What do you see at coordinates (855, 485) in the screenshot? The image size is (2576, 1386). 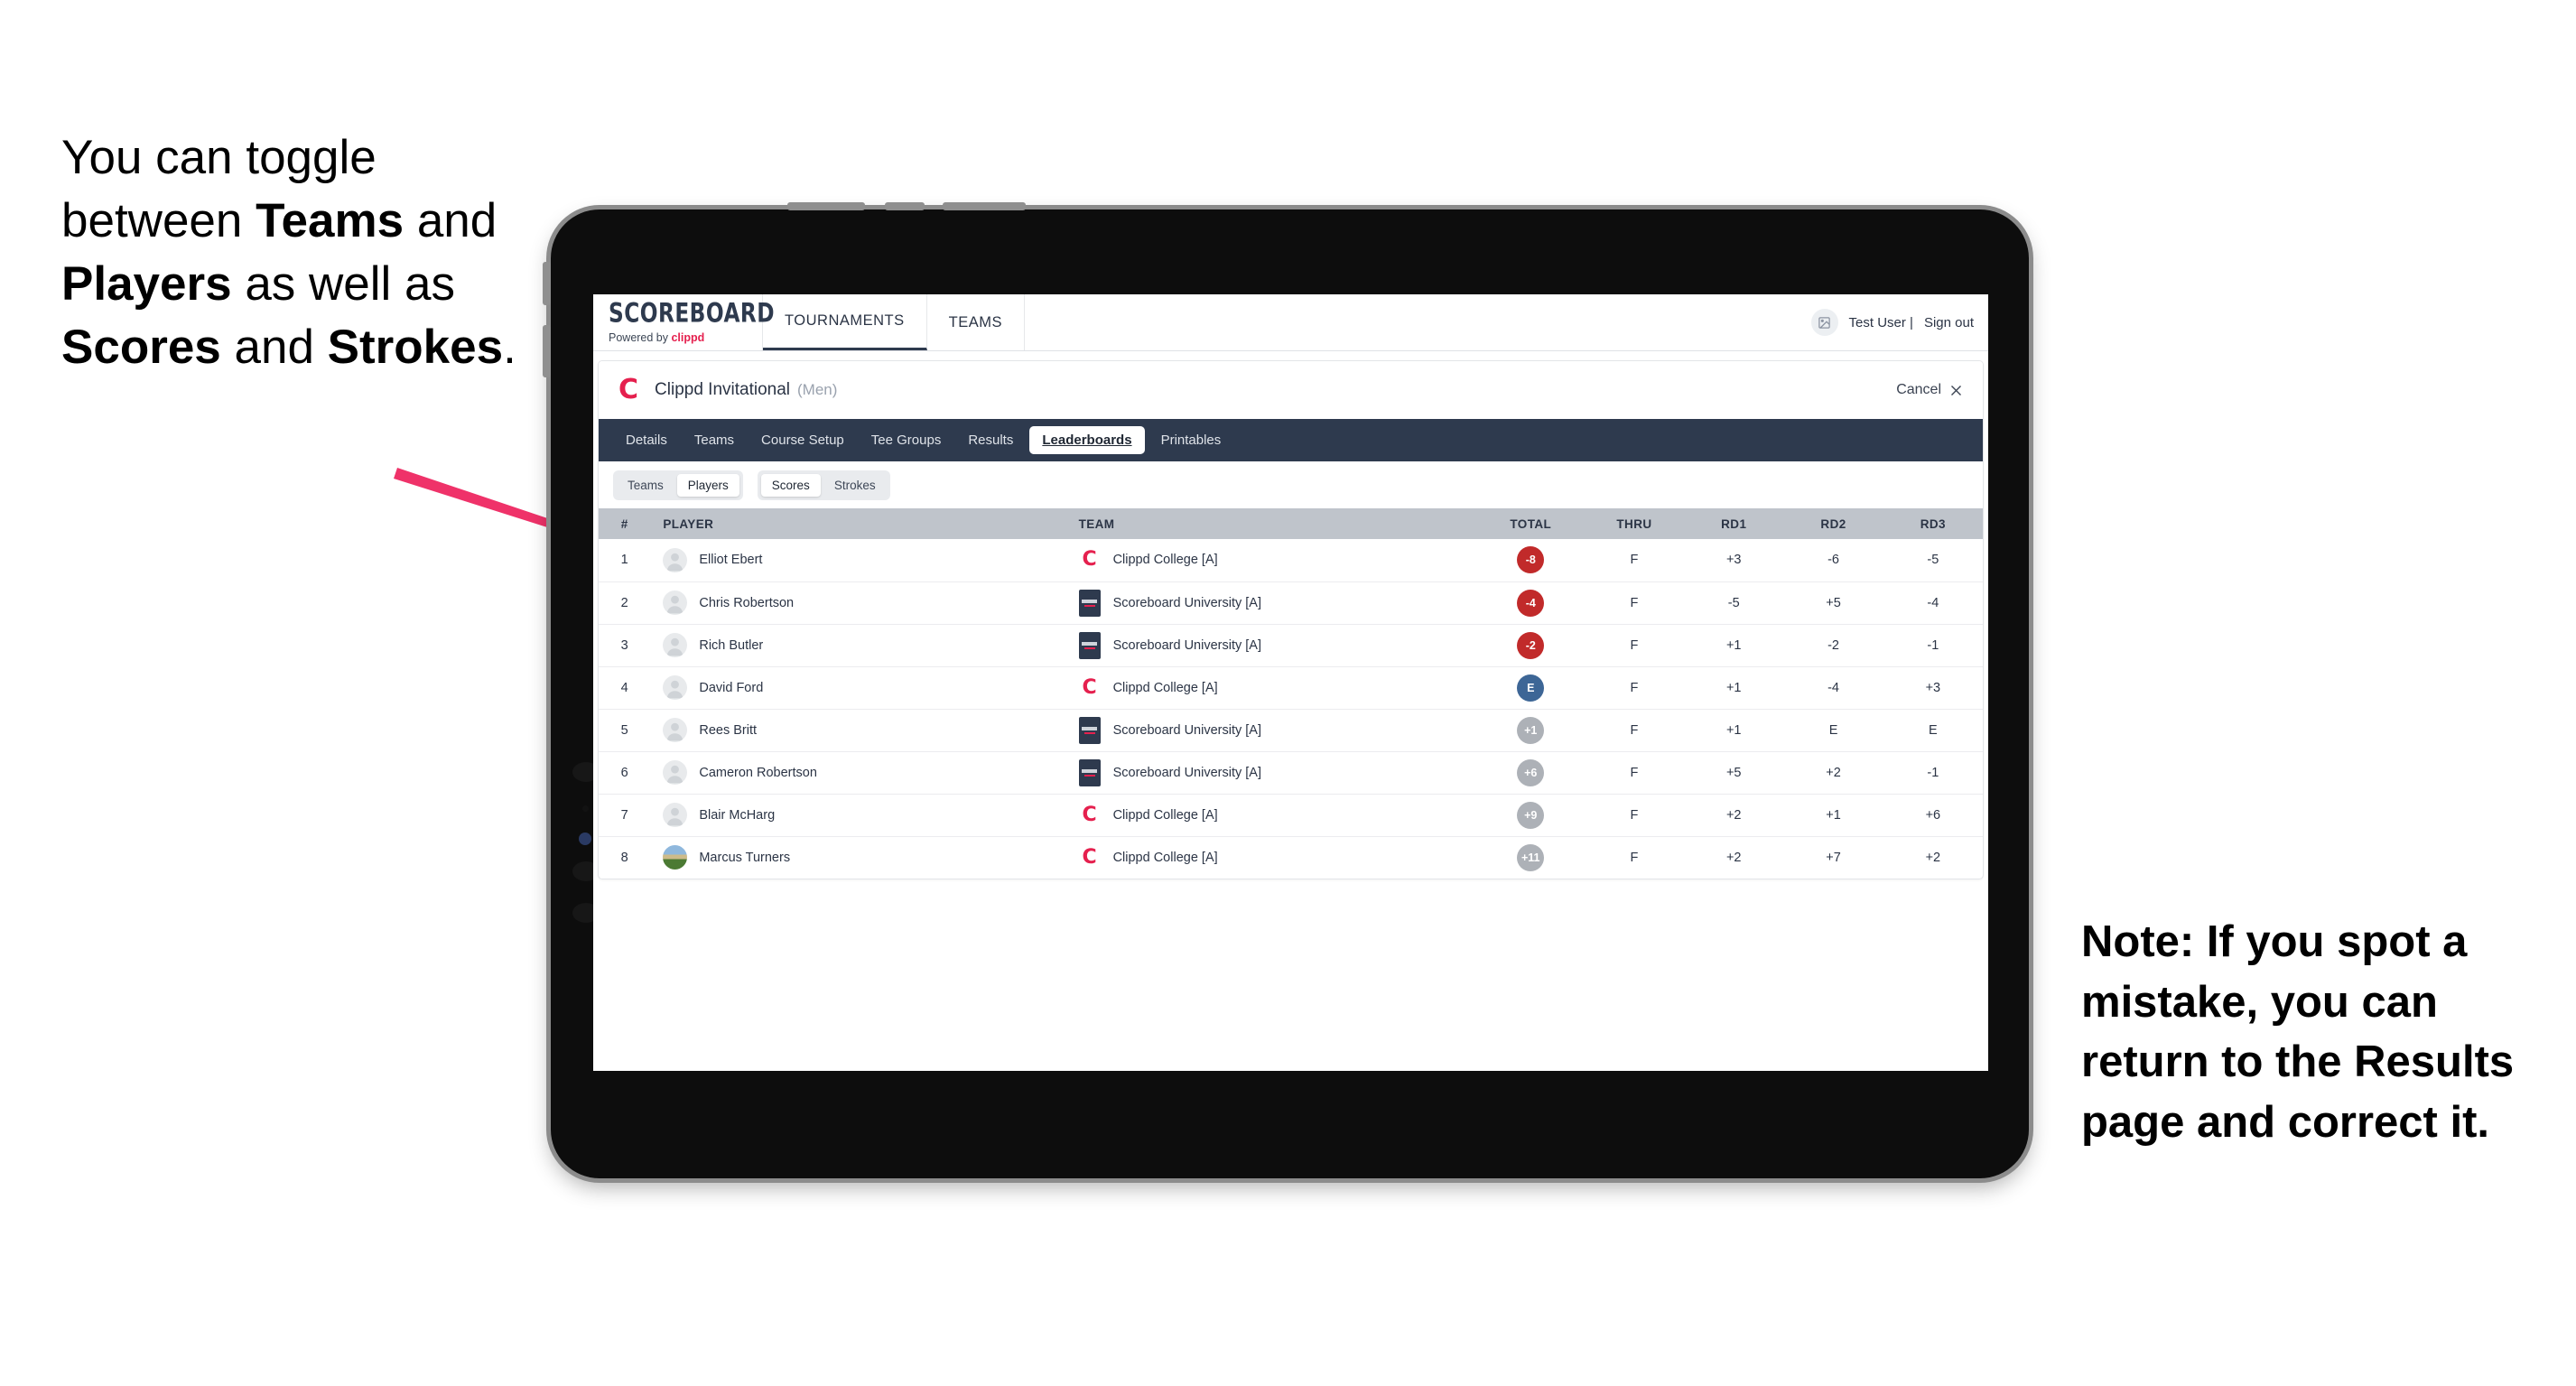 I see `toggle-strokes: Strokes` at bounding box center [855, 485].